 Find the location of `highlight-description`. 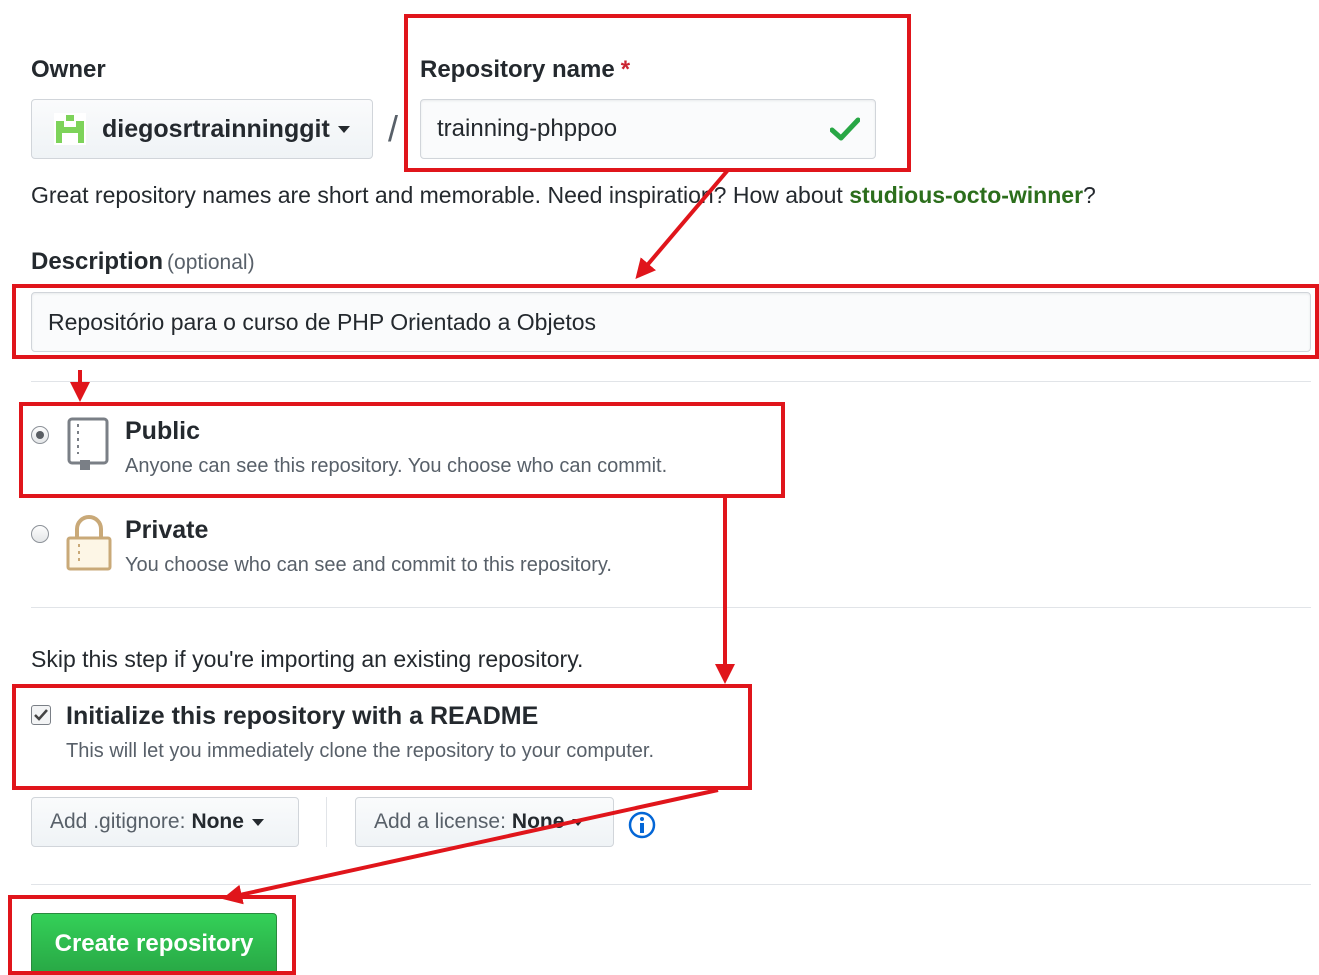

highlight-description is located at coordinates (665, 321).